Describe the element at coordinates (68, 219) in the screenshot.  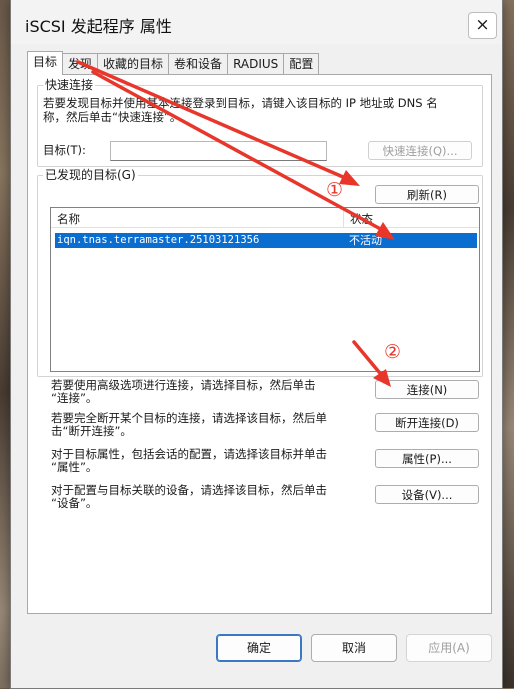
I see `column-header-name: 名称` at that location.